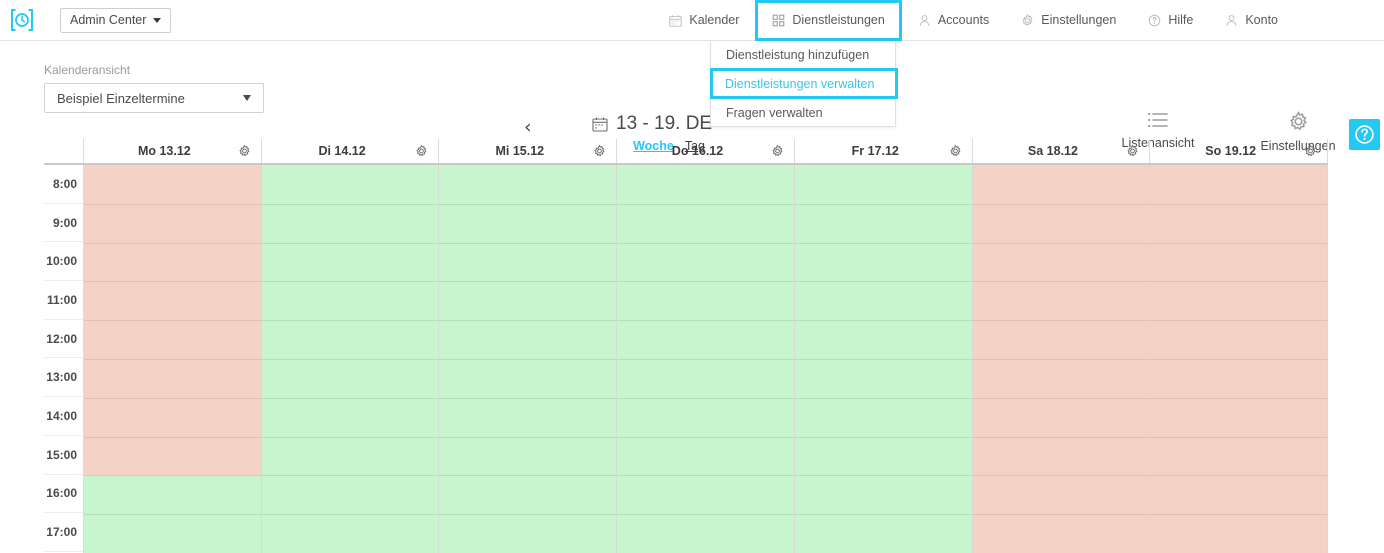 The image size is (1384, 553). What do you see at coordinates (1068, 20) in the screenshot?
I see `nav-item-einstellungen: Einstellungen` at bounding box center [1068, 20].